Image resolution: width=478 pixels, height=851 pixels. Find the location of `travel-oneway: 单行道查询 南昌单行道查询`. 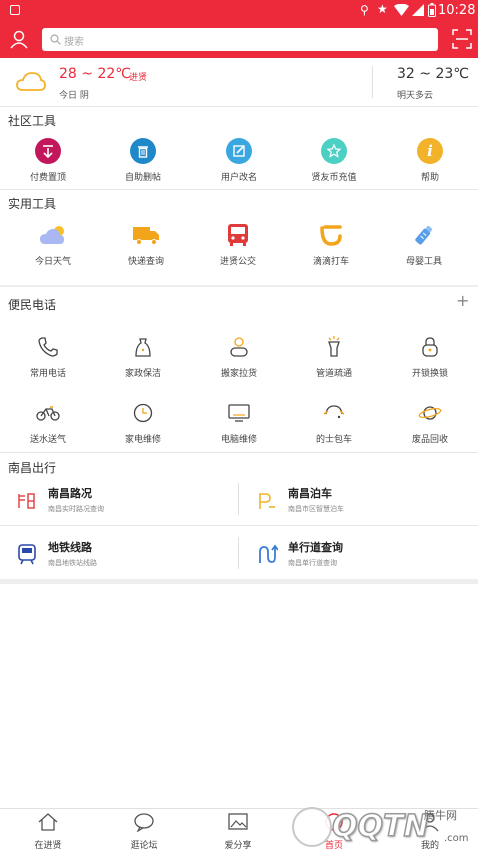

travel-oneway: 单行道查询 南昌单行道查询 is located at coordinates (364, 554).